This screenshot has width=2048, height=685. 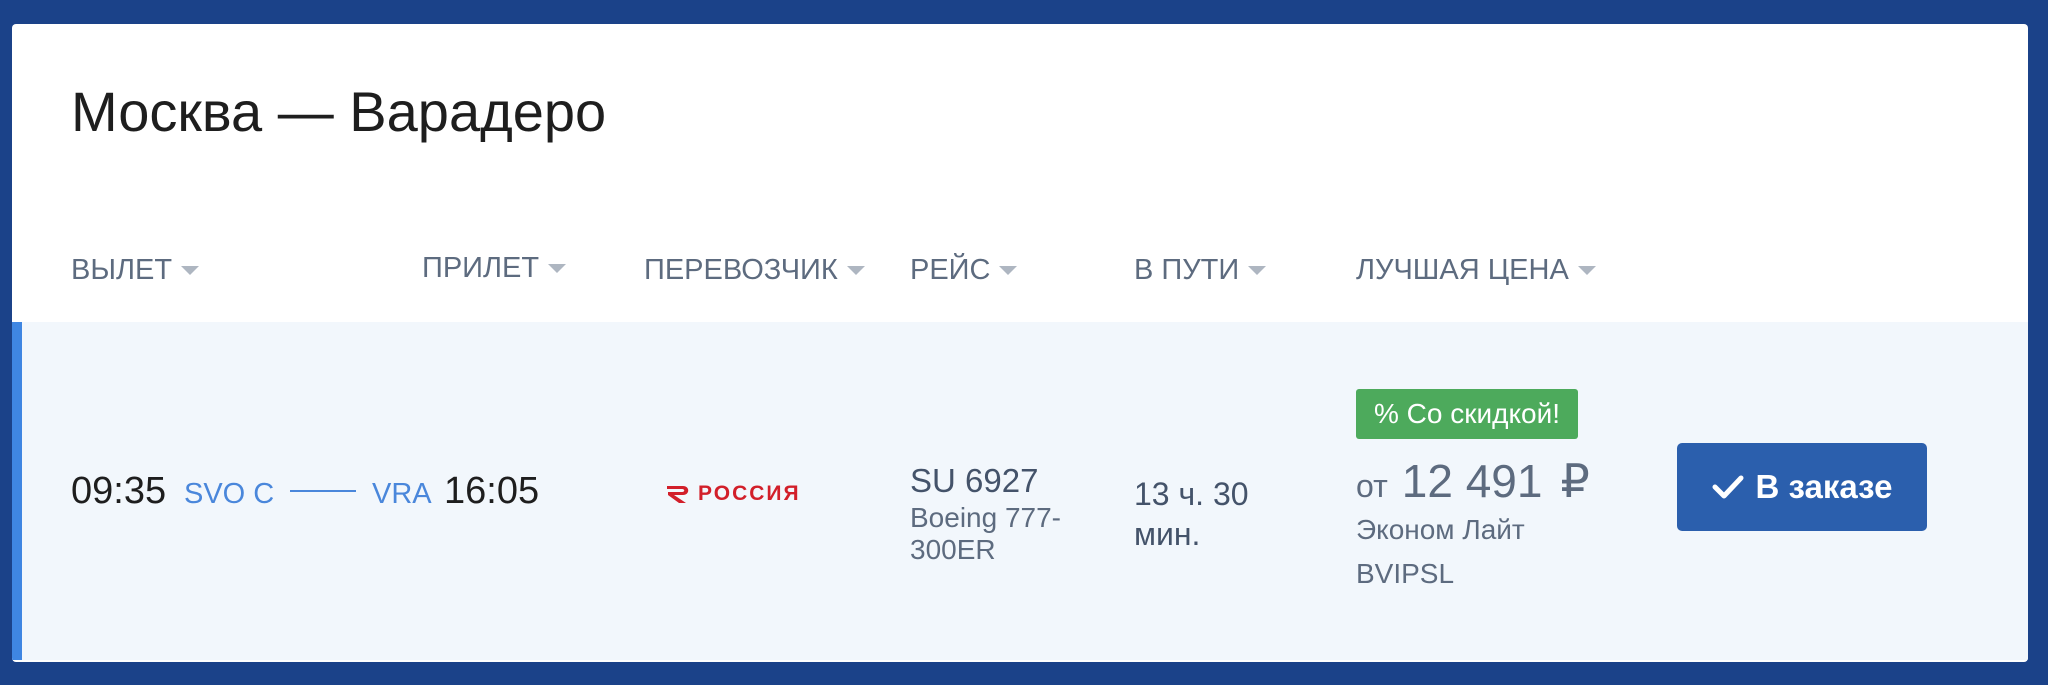 I want to click on column-header-label: ЛУЧШАЯ ЦЕНА, so click(x=1462, y=270).